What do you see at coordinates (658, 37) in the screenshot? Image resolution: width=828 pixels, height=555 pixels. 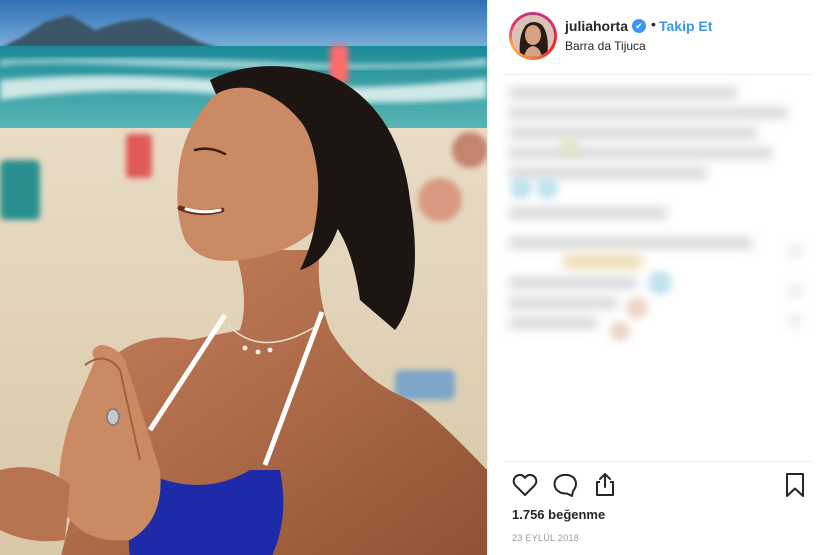 I see `post-header: juliahorta ✔ • Takip Et Barra da Tijuca` at bounding box center [658, 37].